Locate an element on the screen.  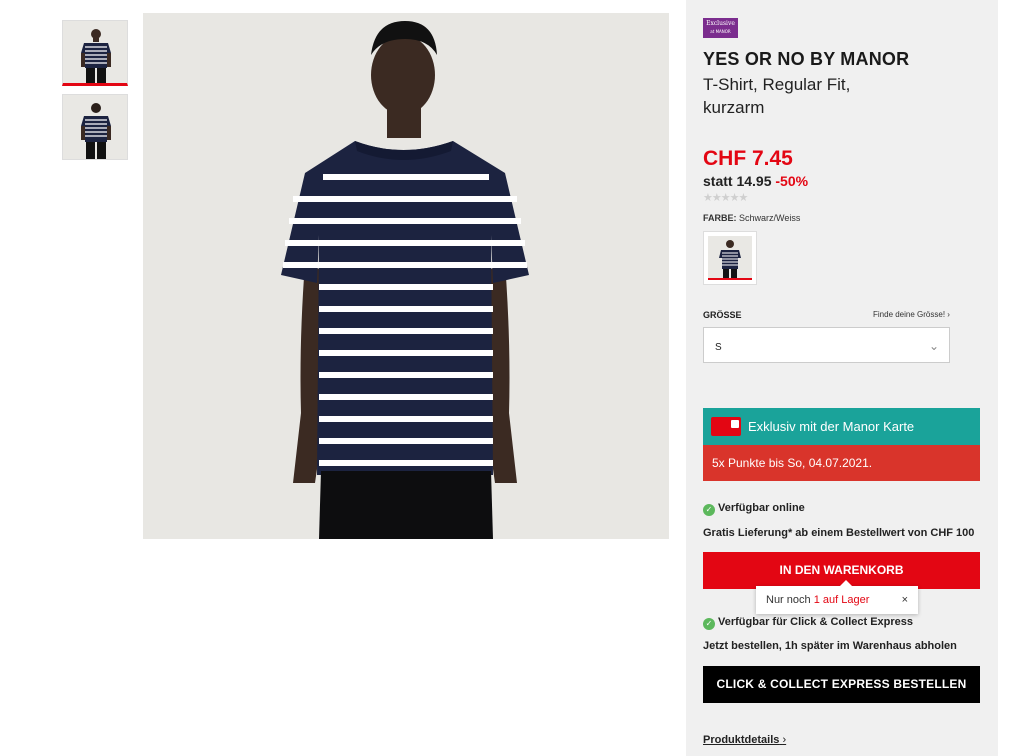
exclusive-at-manor-logo: Exclusive at MANOR is located at coordinates (720, 28).